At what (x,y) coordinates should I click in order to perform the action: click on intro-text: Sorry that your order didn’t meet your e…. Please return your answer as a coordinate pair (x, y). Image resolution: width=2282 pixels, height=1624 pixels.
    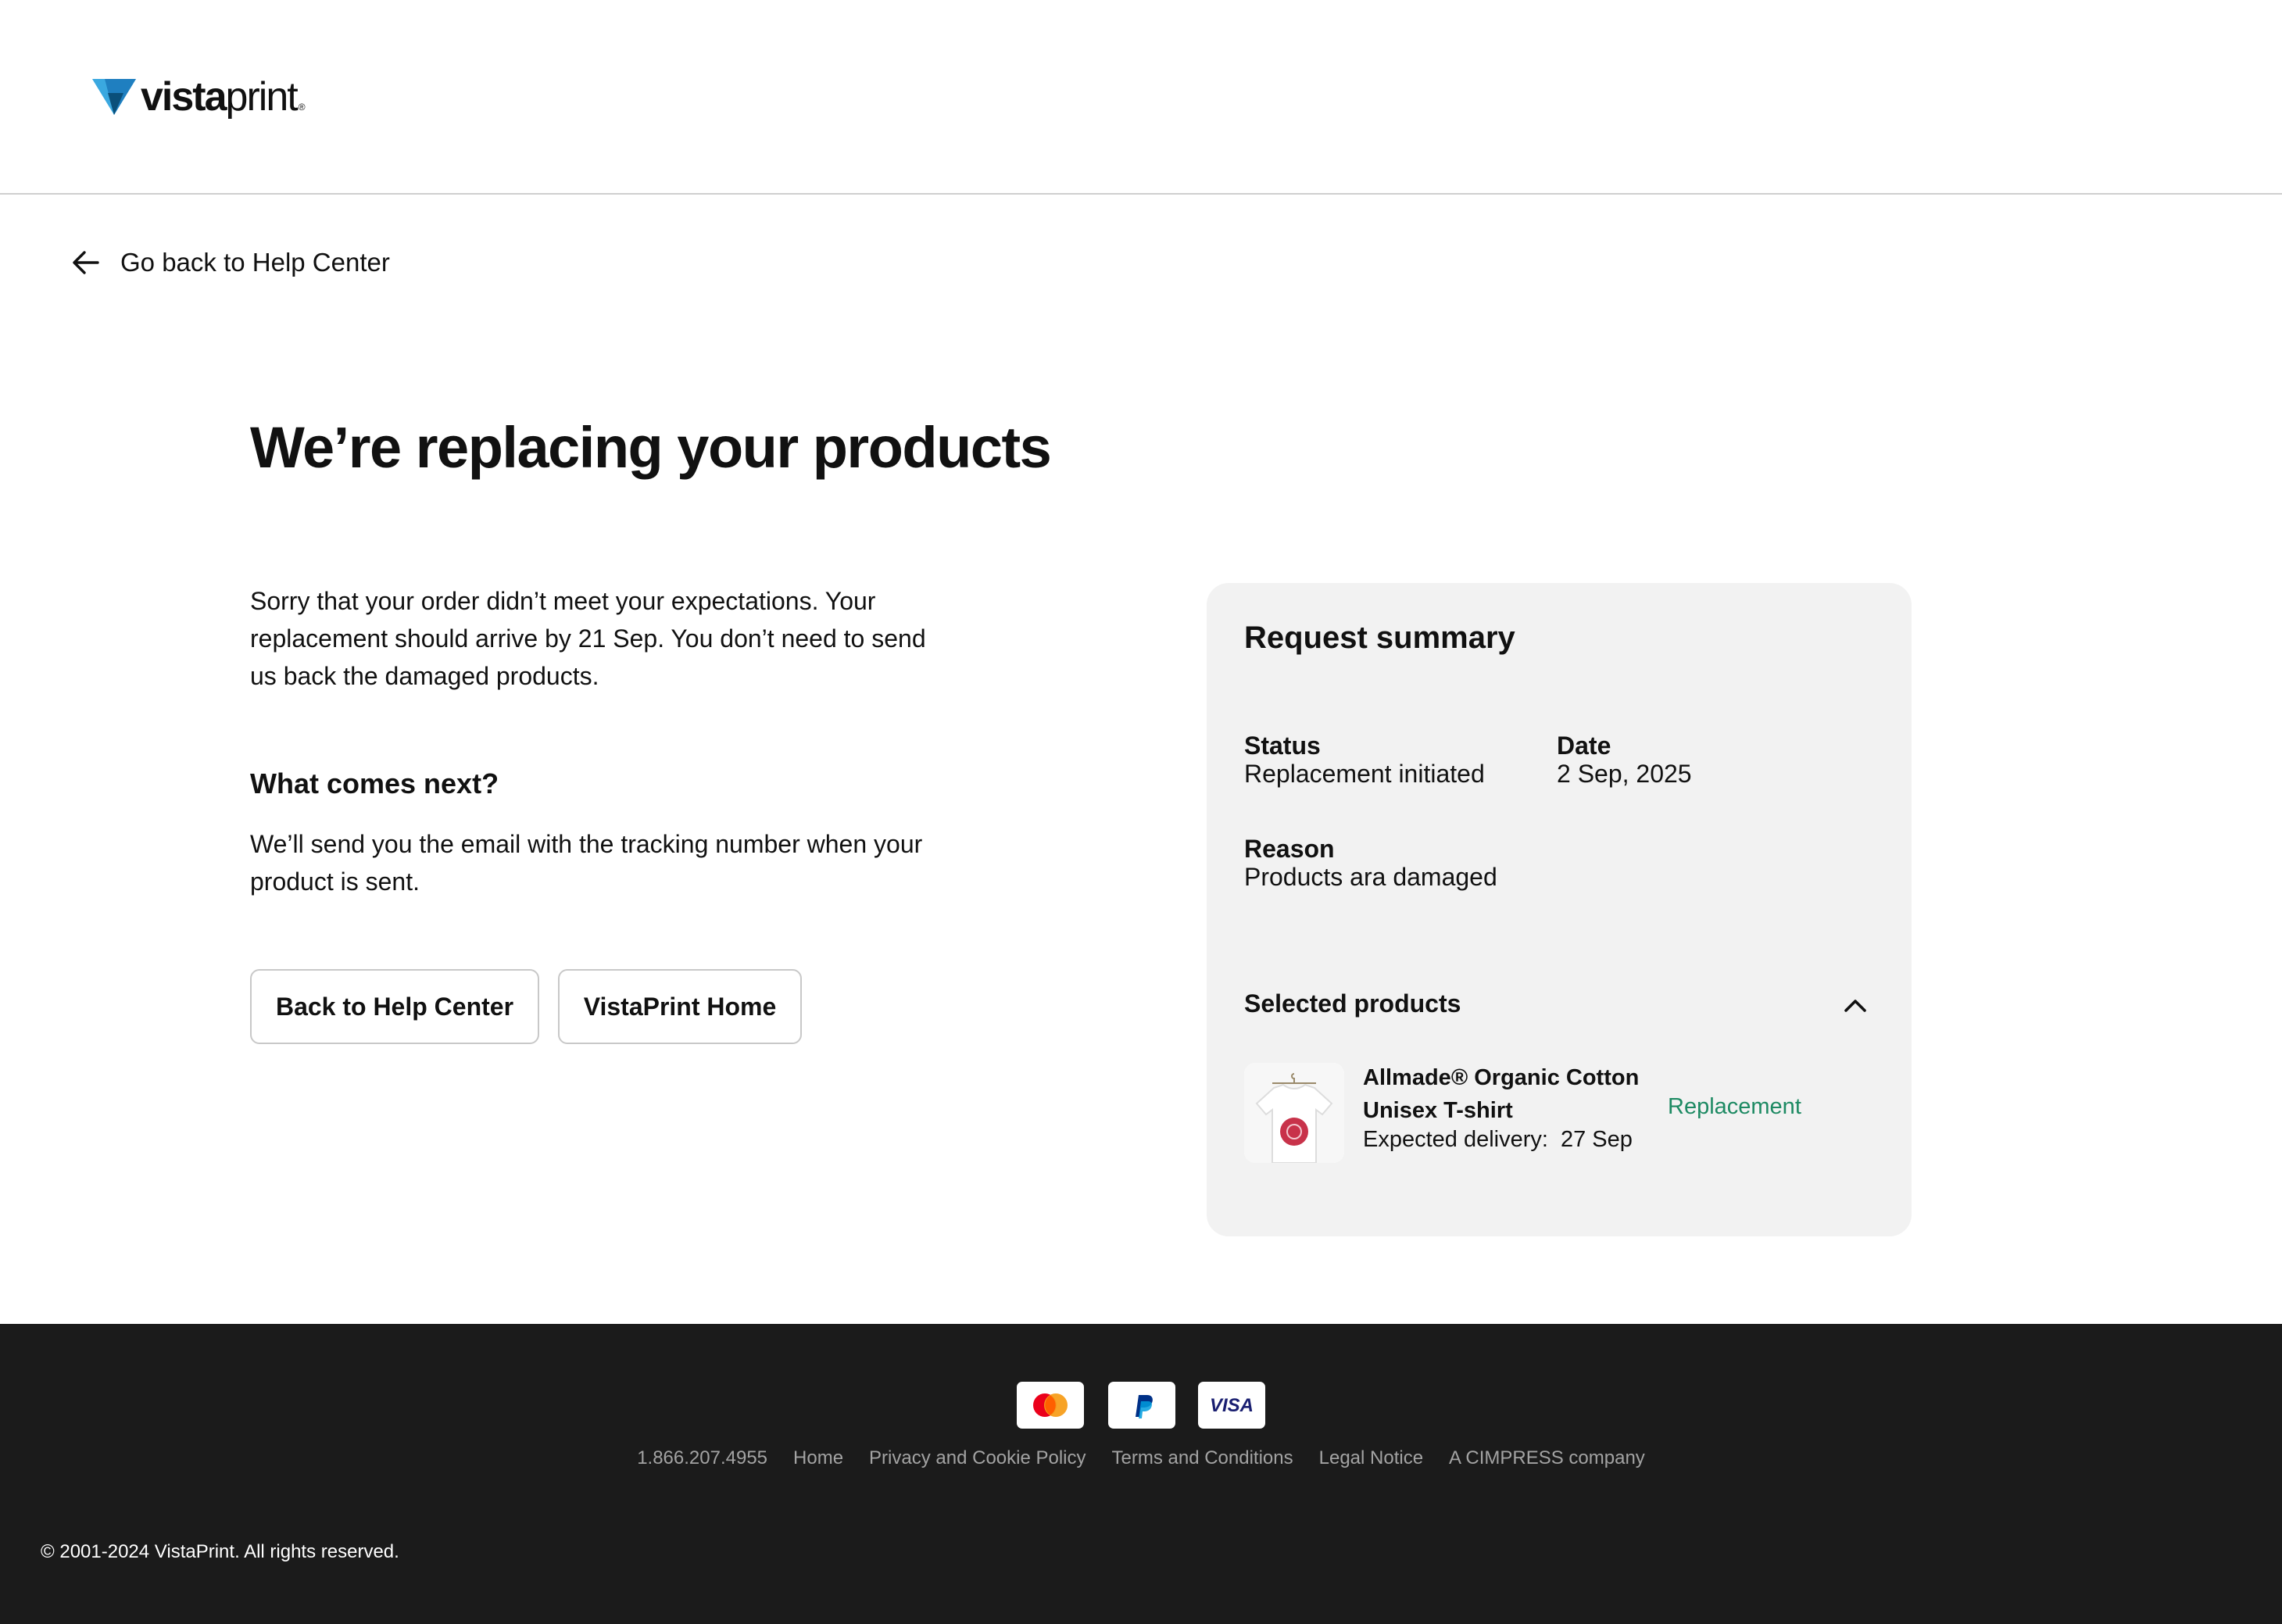
    Looking at the image, I should click on (588, 638).